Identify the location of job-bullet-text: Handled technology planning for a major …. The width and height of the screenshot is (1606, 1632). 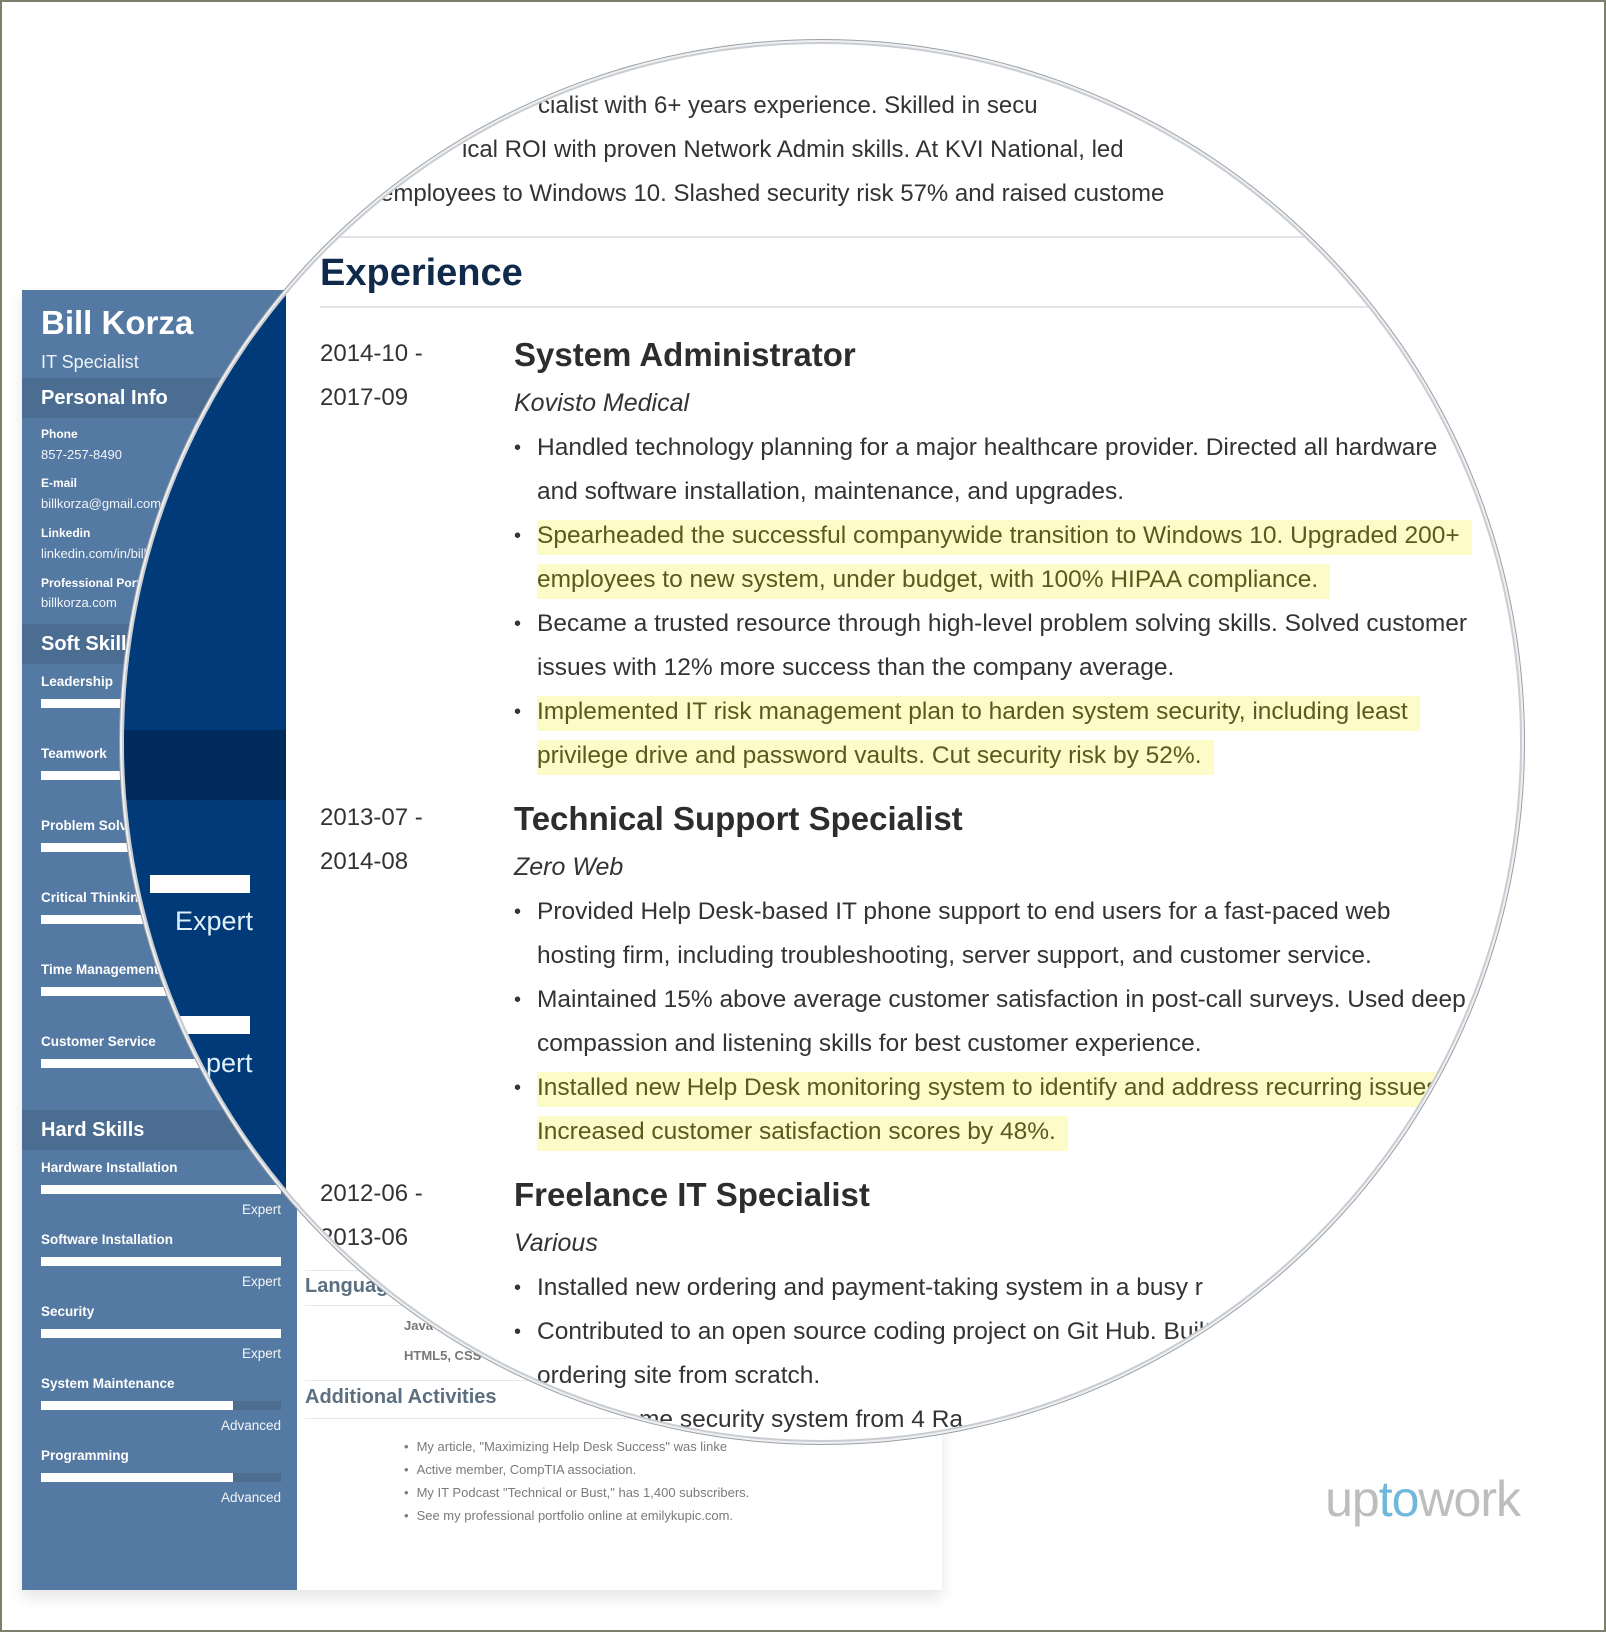
(987, 469).